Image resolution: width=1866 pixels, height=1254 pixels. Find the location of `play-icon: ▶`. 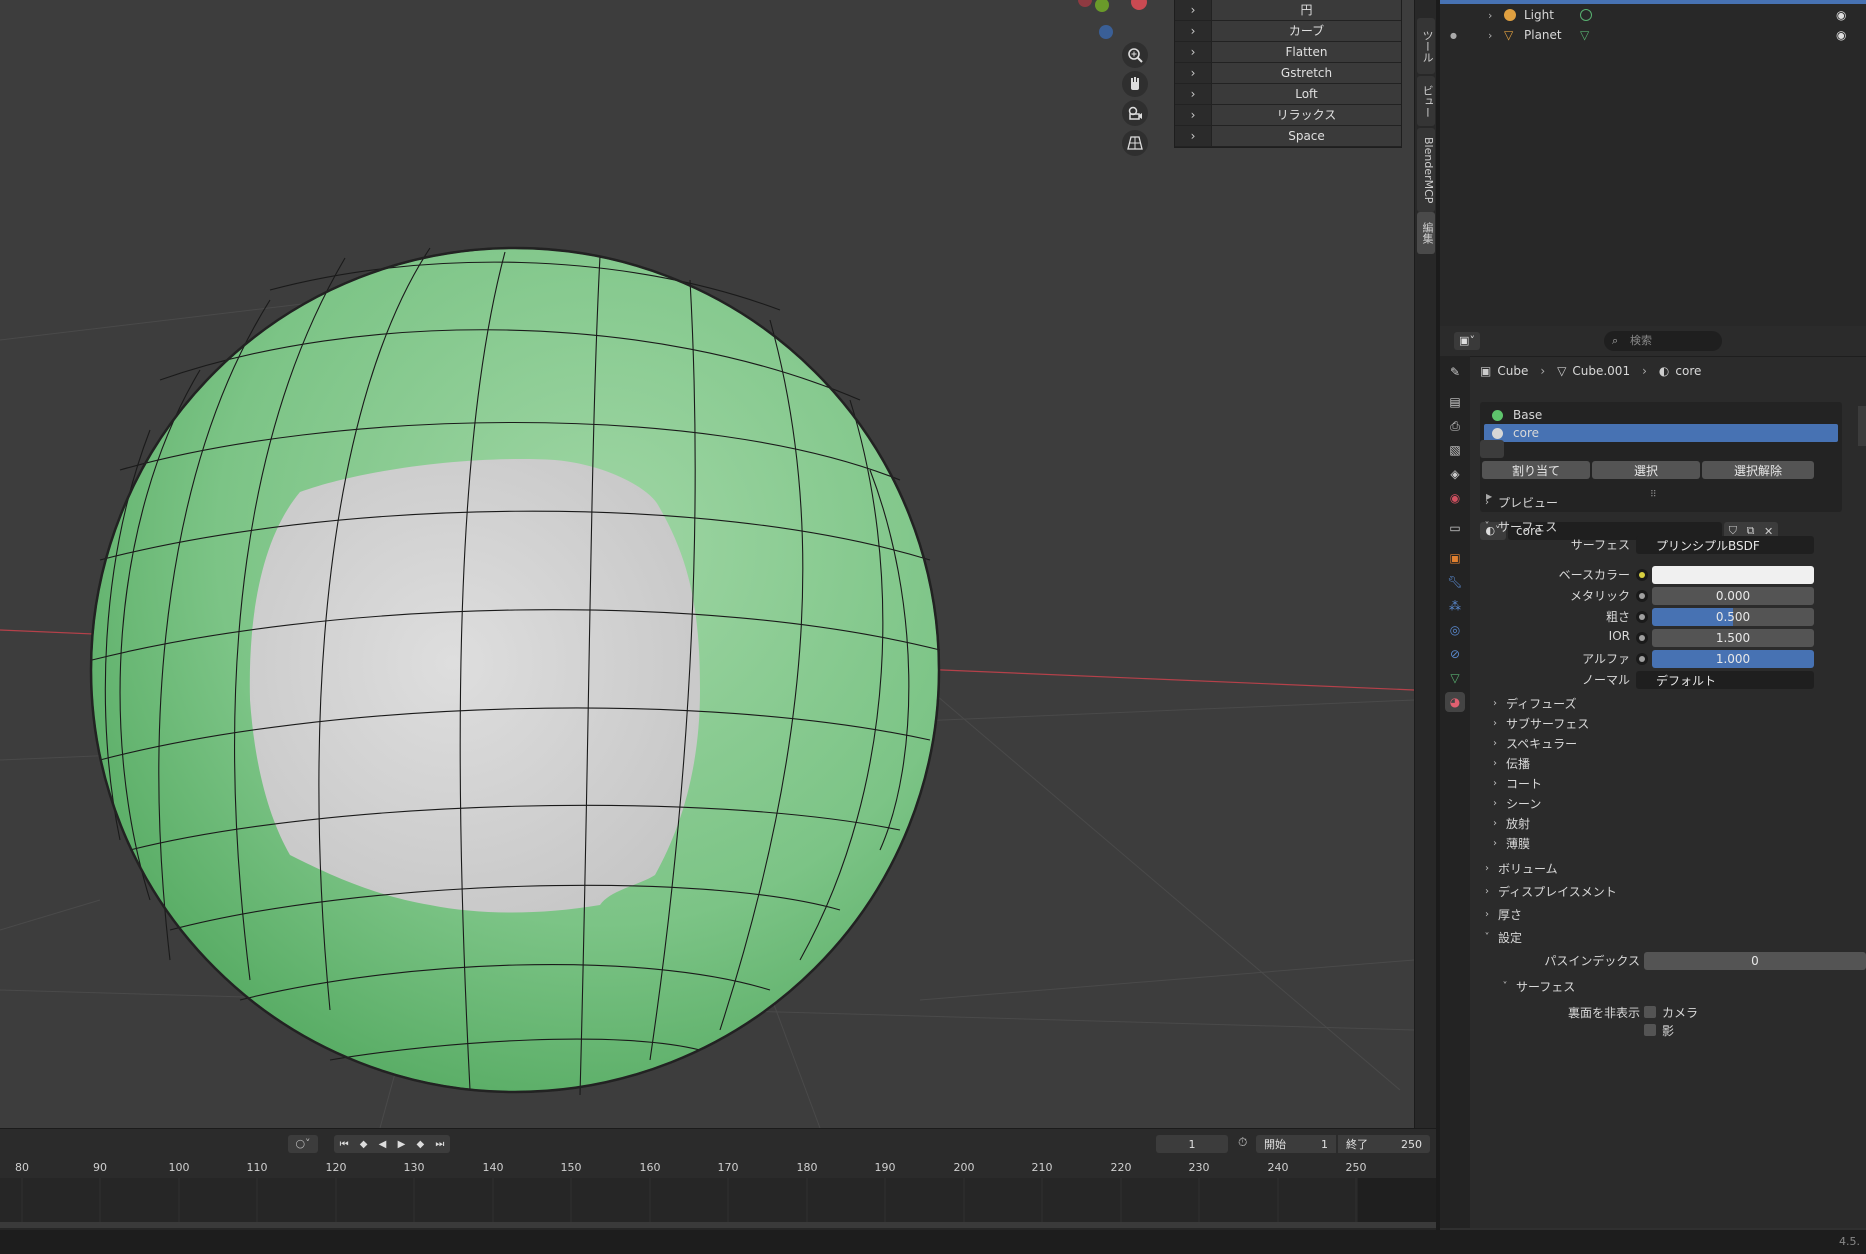

play-icon: ▶ is located at coordinates (402, 1144).